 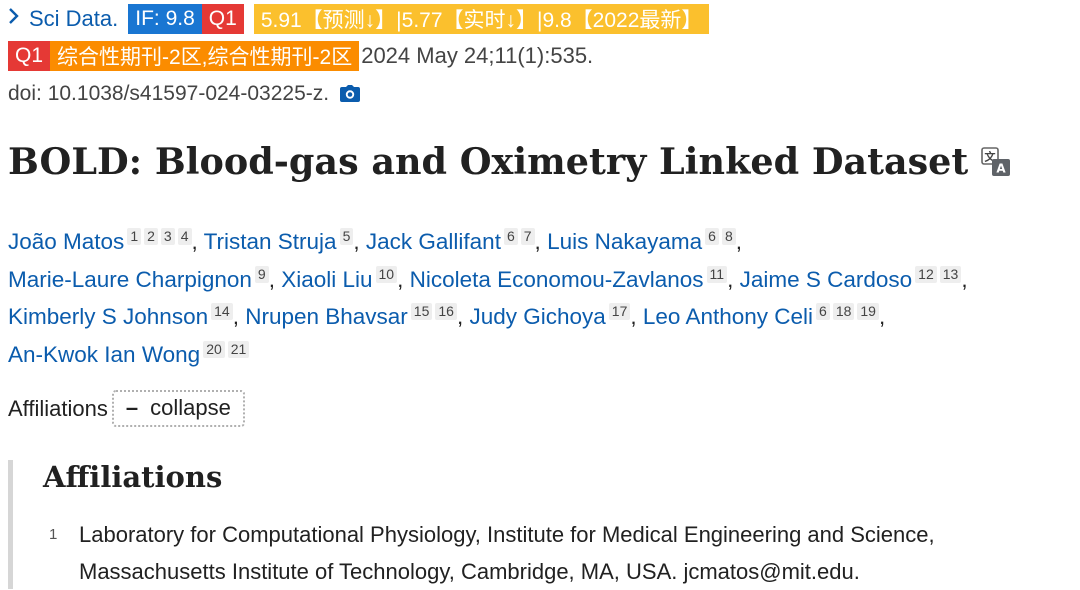 I want to click on translate-icon: 文 A, so click(x=996, y=162).